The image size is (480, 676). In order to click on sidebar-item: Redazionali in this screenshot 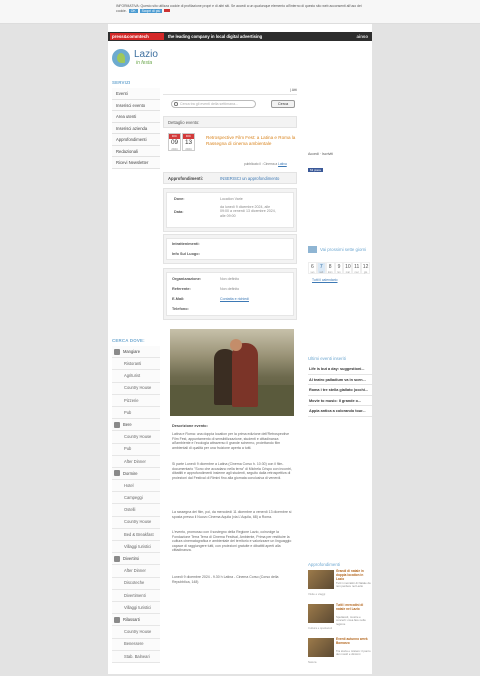, I will do `click(136, 151)`.